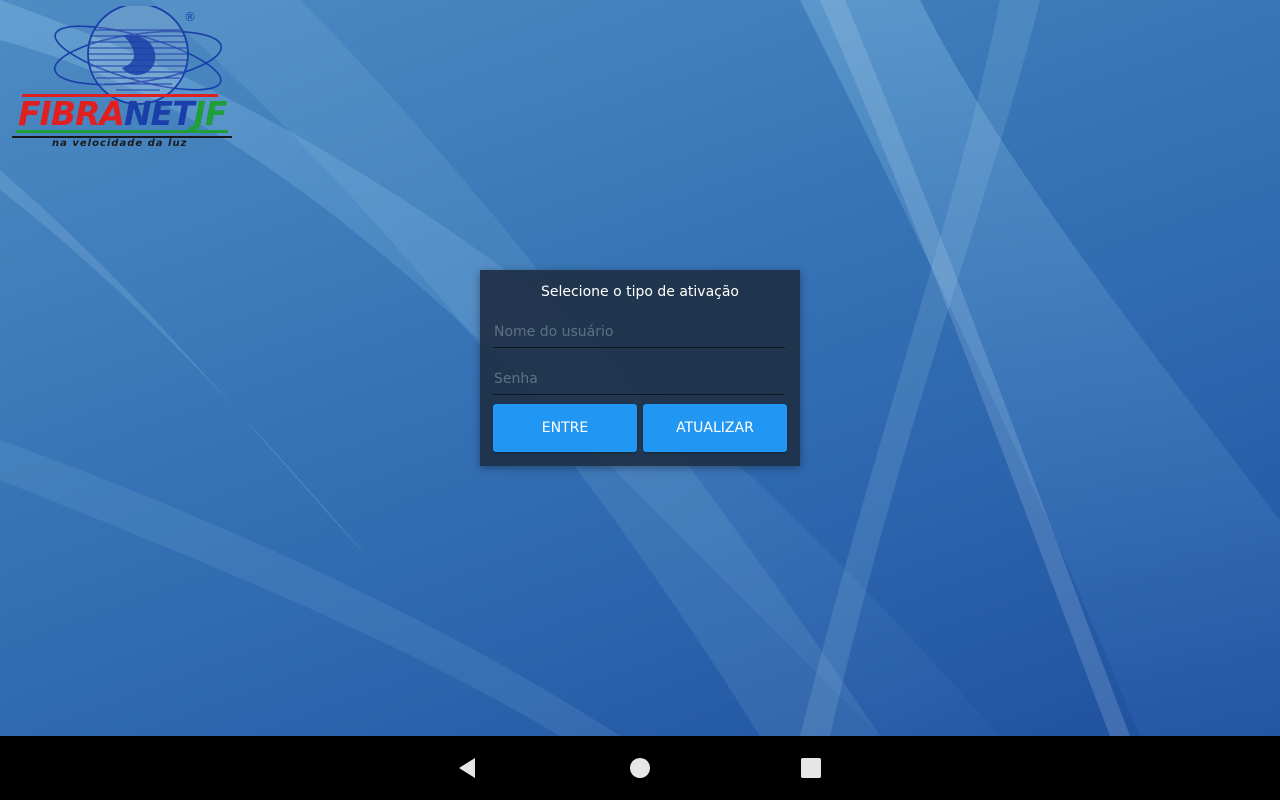 This screenshot has height=800, width=1280. I want to click on password-input, so click(639, 379).